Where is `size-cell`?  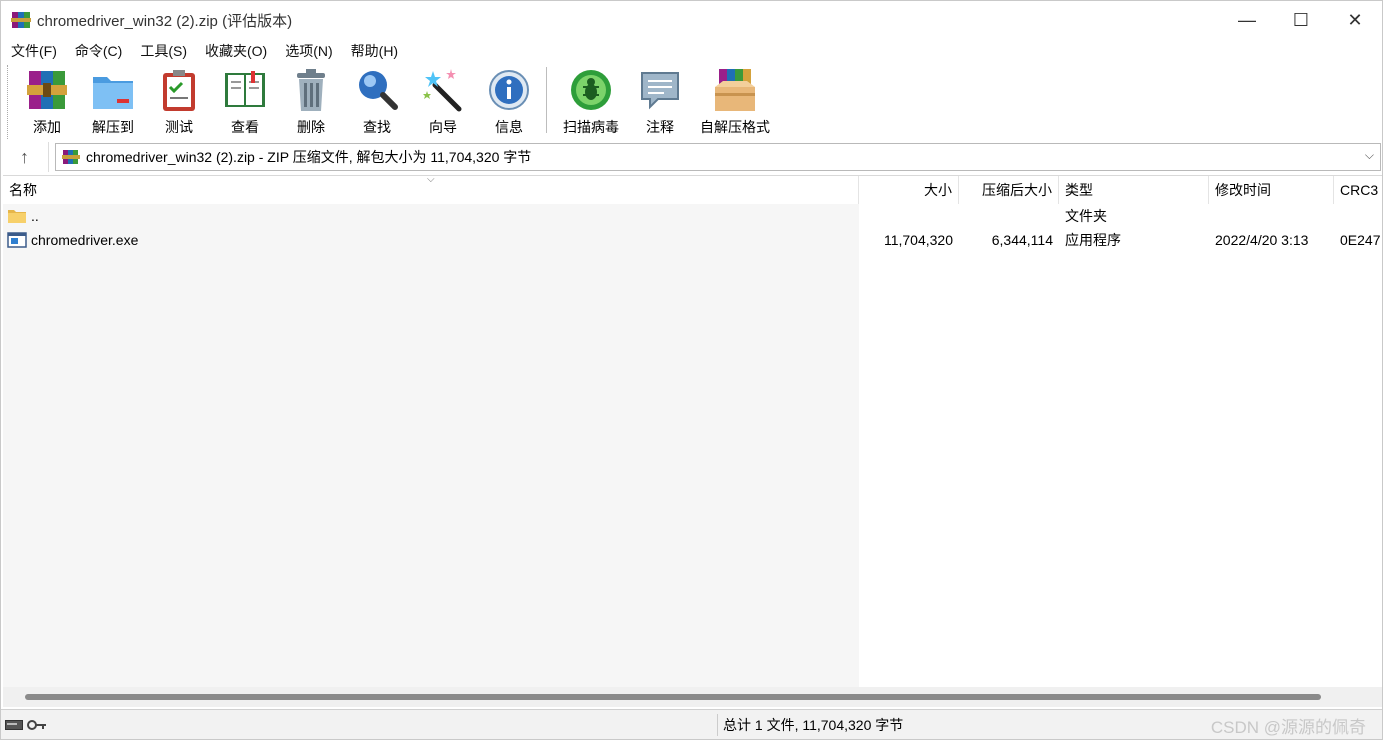
size-cell is located at coordinates (906, 216).